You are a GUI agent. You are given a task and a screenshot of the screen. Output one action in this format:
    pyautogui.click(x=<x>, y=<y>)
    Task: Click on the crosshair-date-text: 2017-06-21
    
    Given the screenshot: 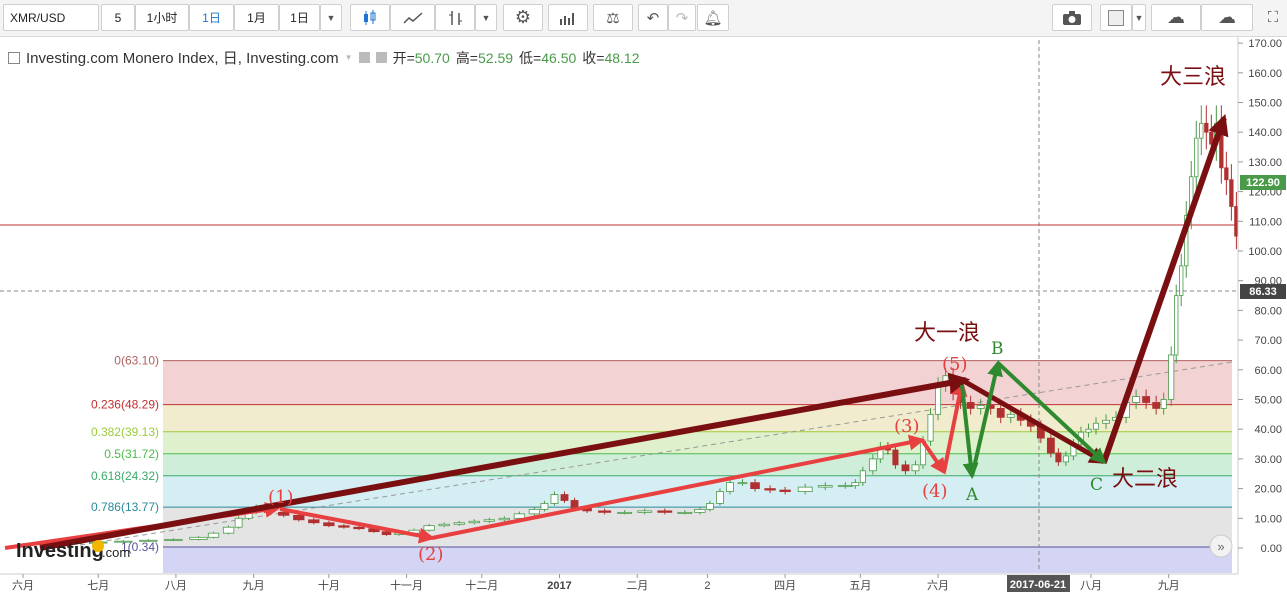 What is the action you would take?
    pyautogui.click(x=1038, y=585)
    